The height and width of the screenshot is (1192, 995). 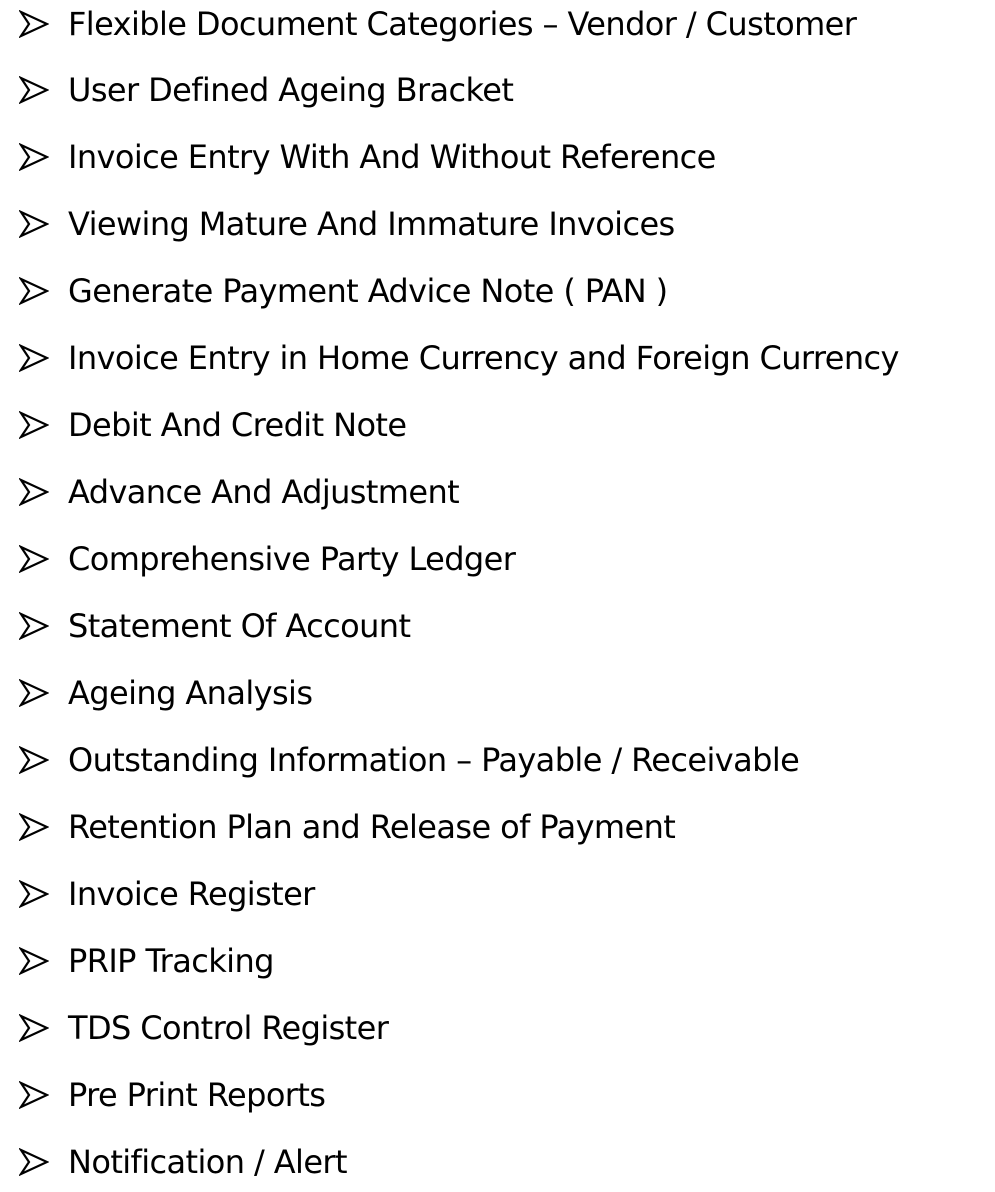 I want to click on feature-label: Ageing Analysis, so click(x=190, y=693).